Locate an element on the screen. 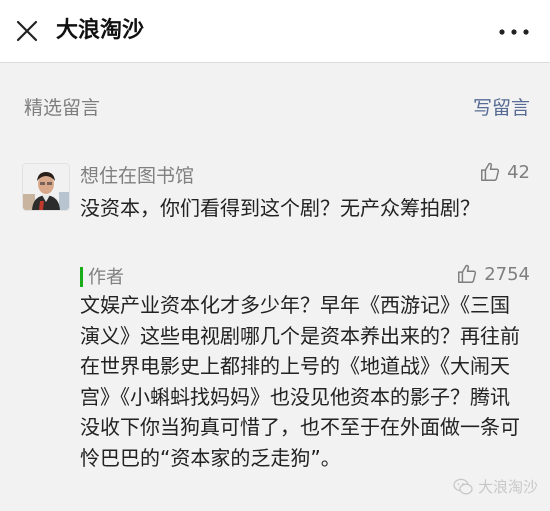 This screenshot has width=550, height=511. watermark: 大浪淘沙 is located at coordinates (495, 486).